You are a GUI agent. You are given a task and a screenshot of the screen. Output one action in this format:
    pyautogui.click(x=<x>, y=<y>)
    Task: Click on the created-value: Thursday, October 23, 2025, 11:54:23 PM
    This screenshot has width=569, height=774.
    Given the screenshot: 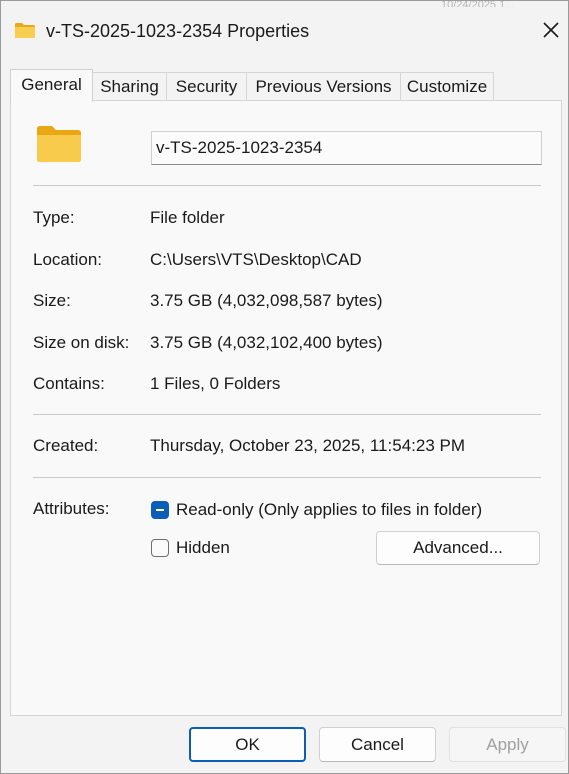 What is the action you would take?
    pyautogui.click(x=307, y=445)
    